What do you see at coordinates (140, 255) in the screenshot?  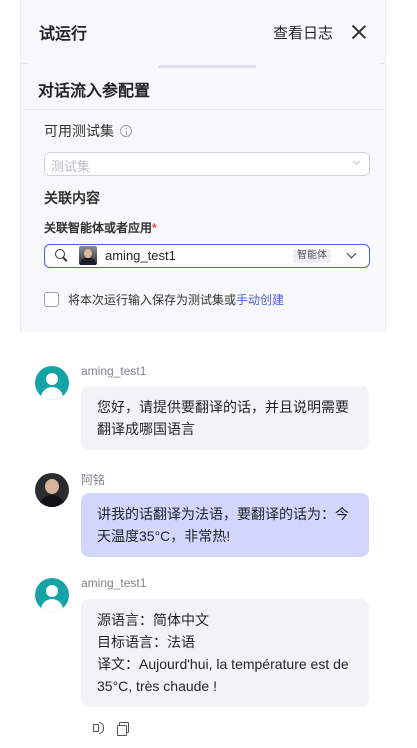 I see `agent-name: aming_test1` at bounding box center [140, 255].